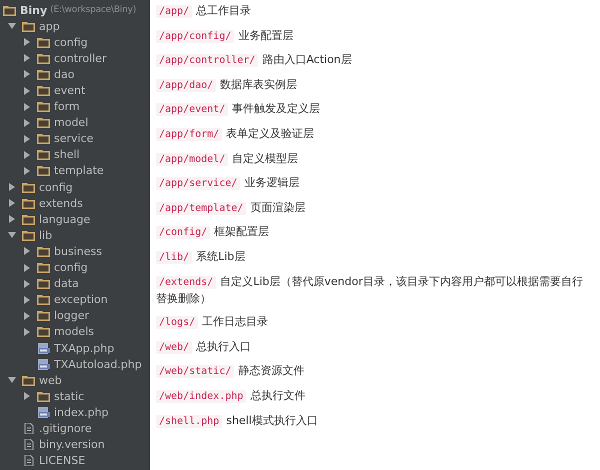  Describe the element at coordinates (64, 74) in the screenshot. I see `tree-item-label: dao` at that location.